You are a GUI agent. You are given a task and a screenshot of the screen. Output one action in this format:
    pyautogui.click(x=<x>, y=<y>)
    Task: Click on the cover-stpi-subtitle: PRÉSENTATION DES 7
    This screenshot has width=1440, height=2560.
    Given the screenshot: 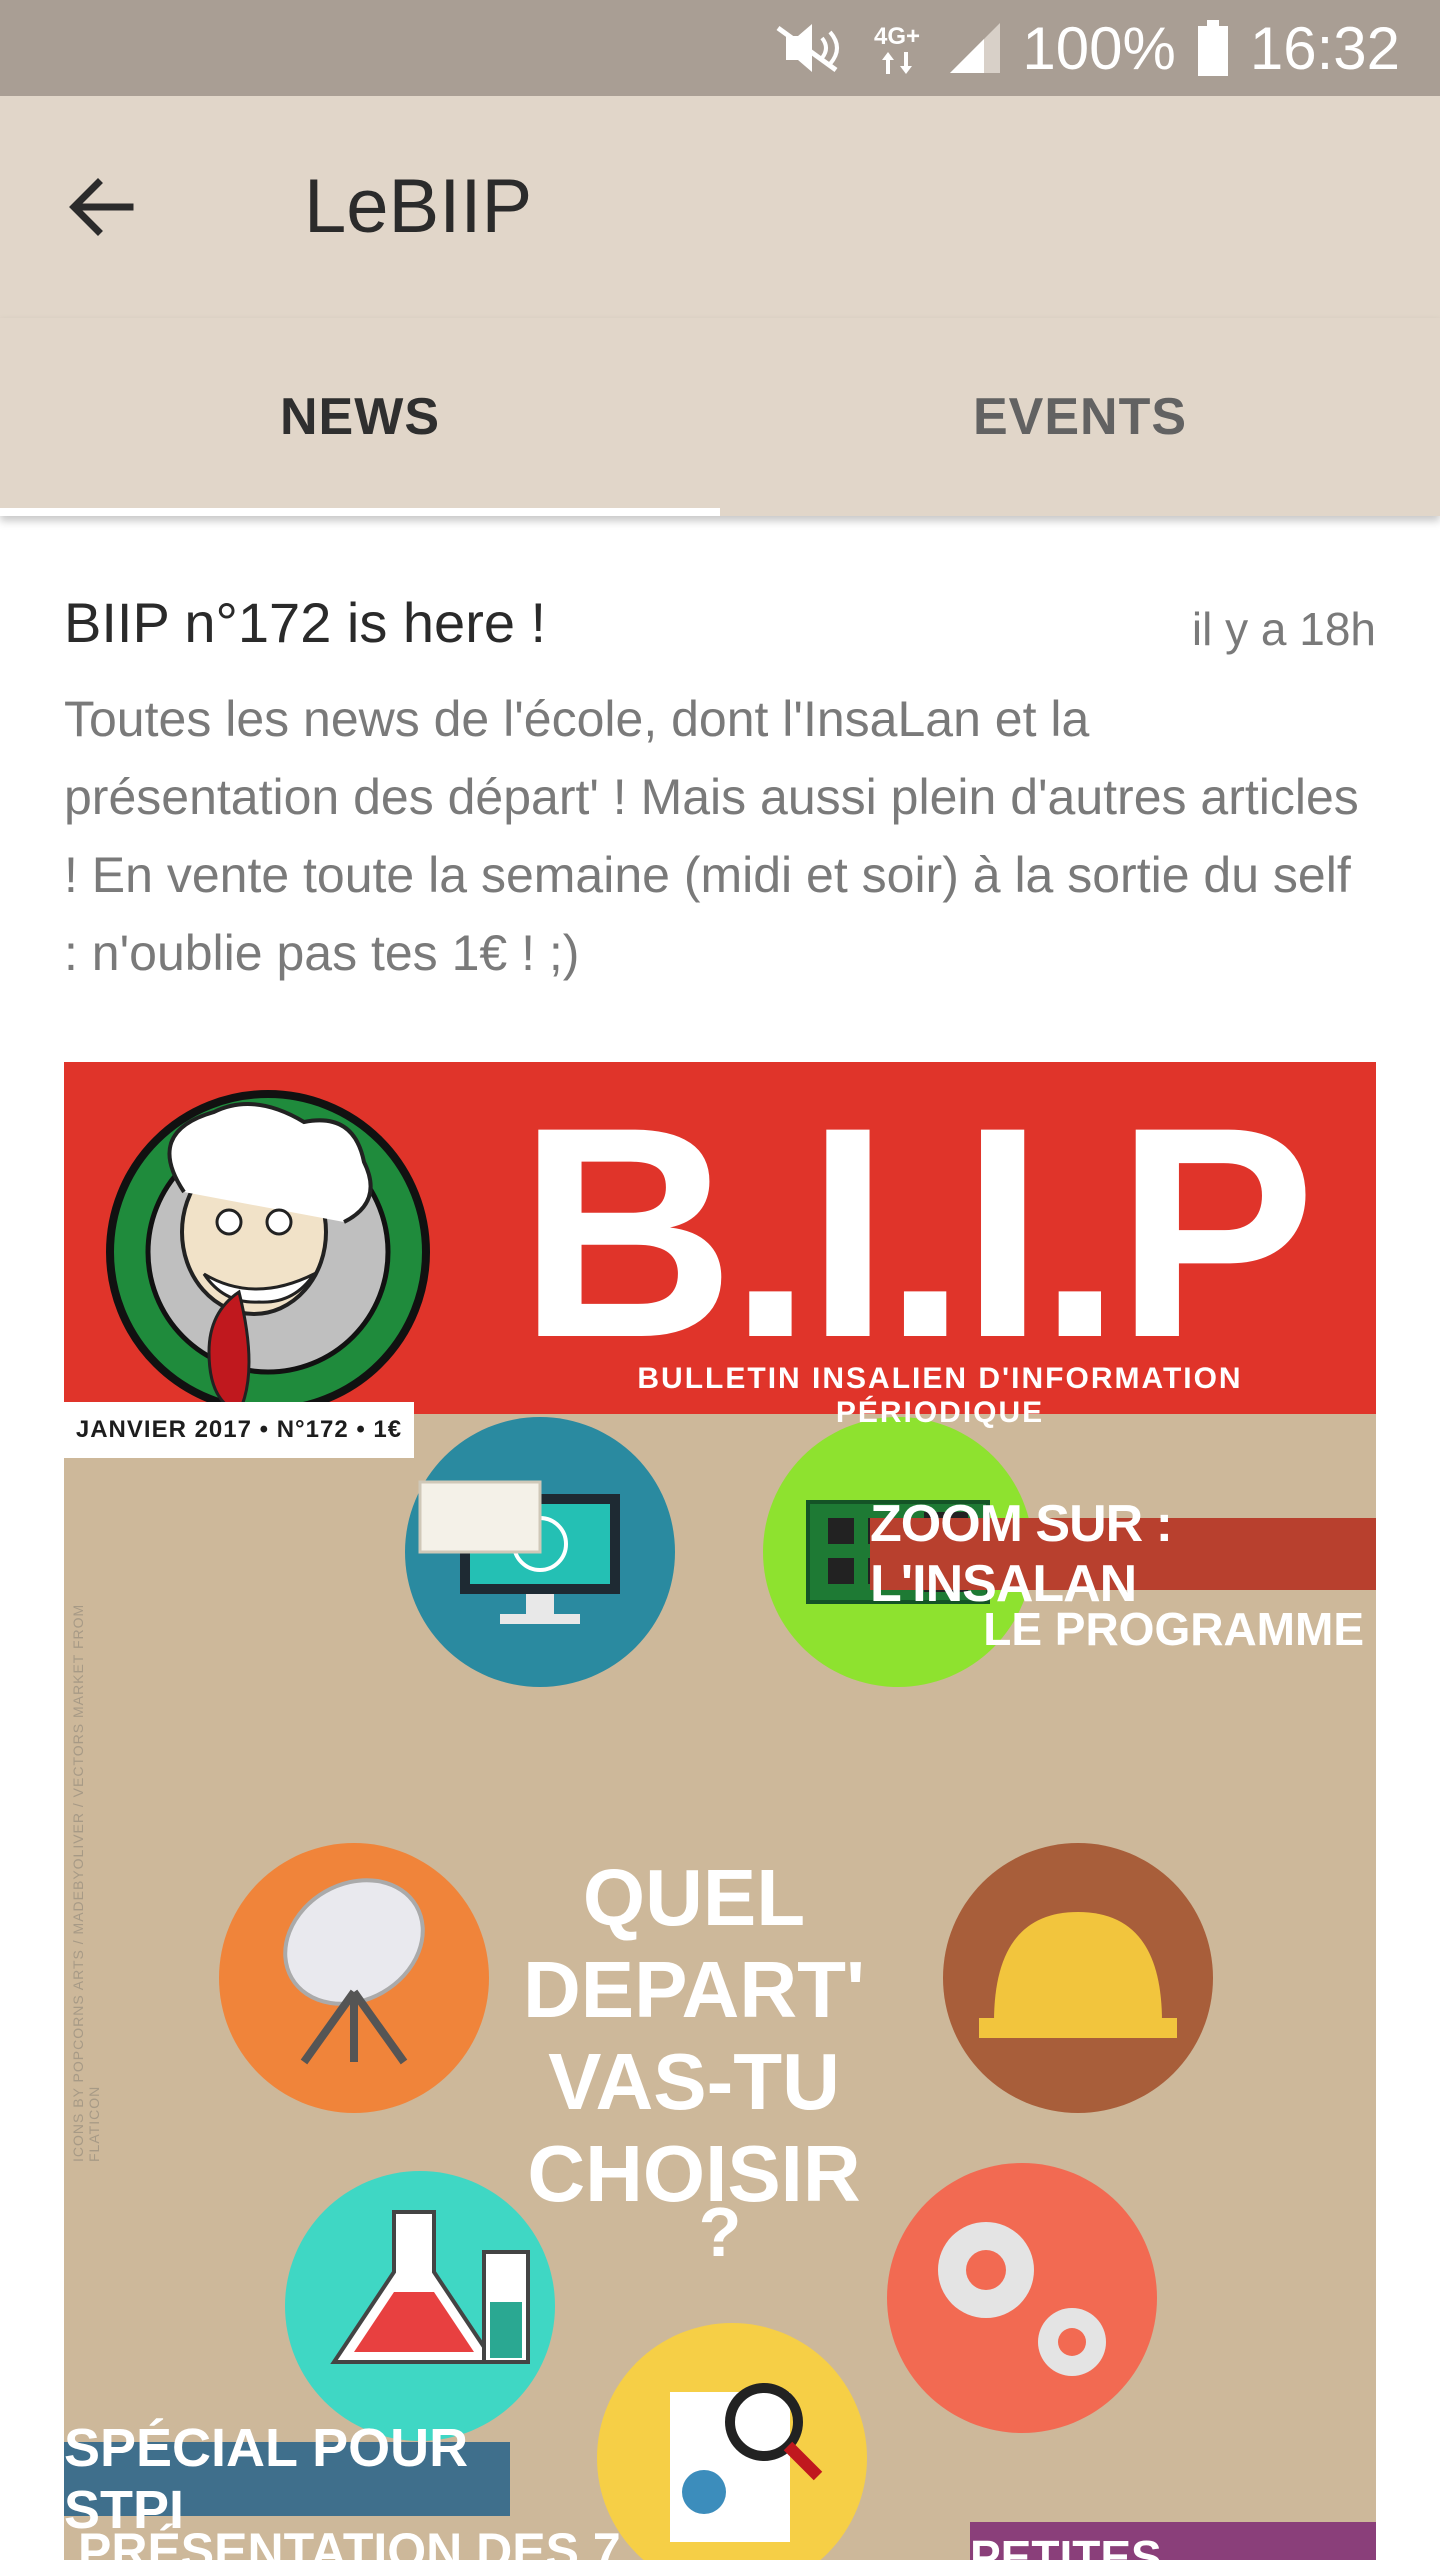 What is the action you would take?
    pyautogui.click(x=349, y=2541)
    